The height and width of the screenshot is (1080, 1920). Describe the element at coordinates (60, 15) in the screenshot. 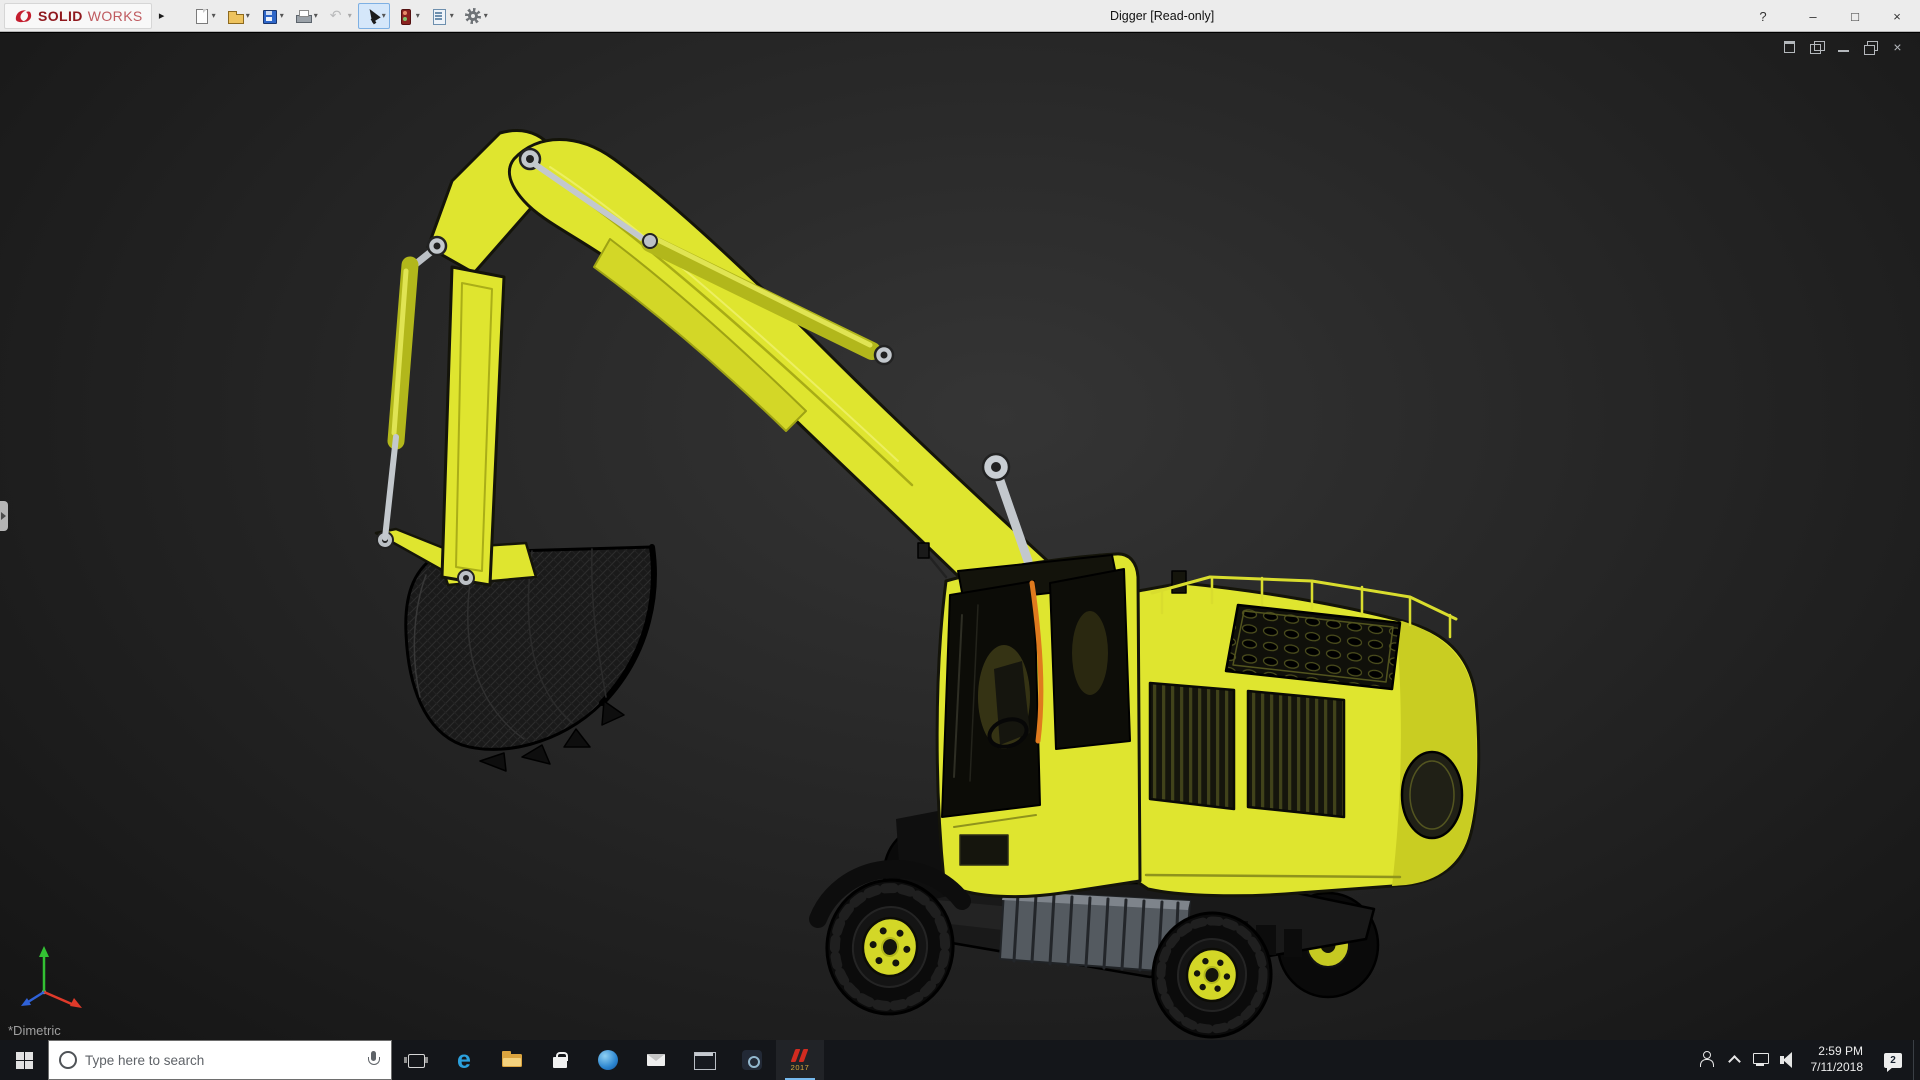

I see `brand-text-solid: SOLID` at that location.